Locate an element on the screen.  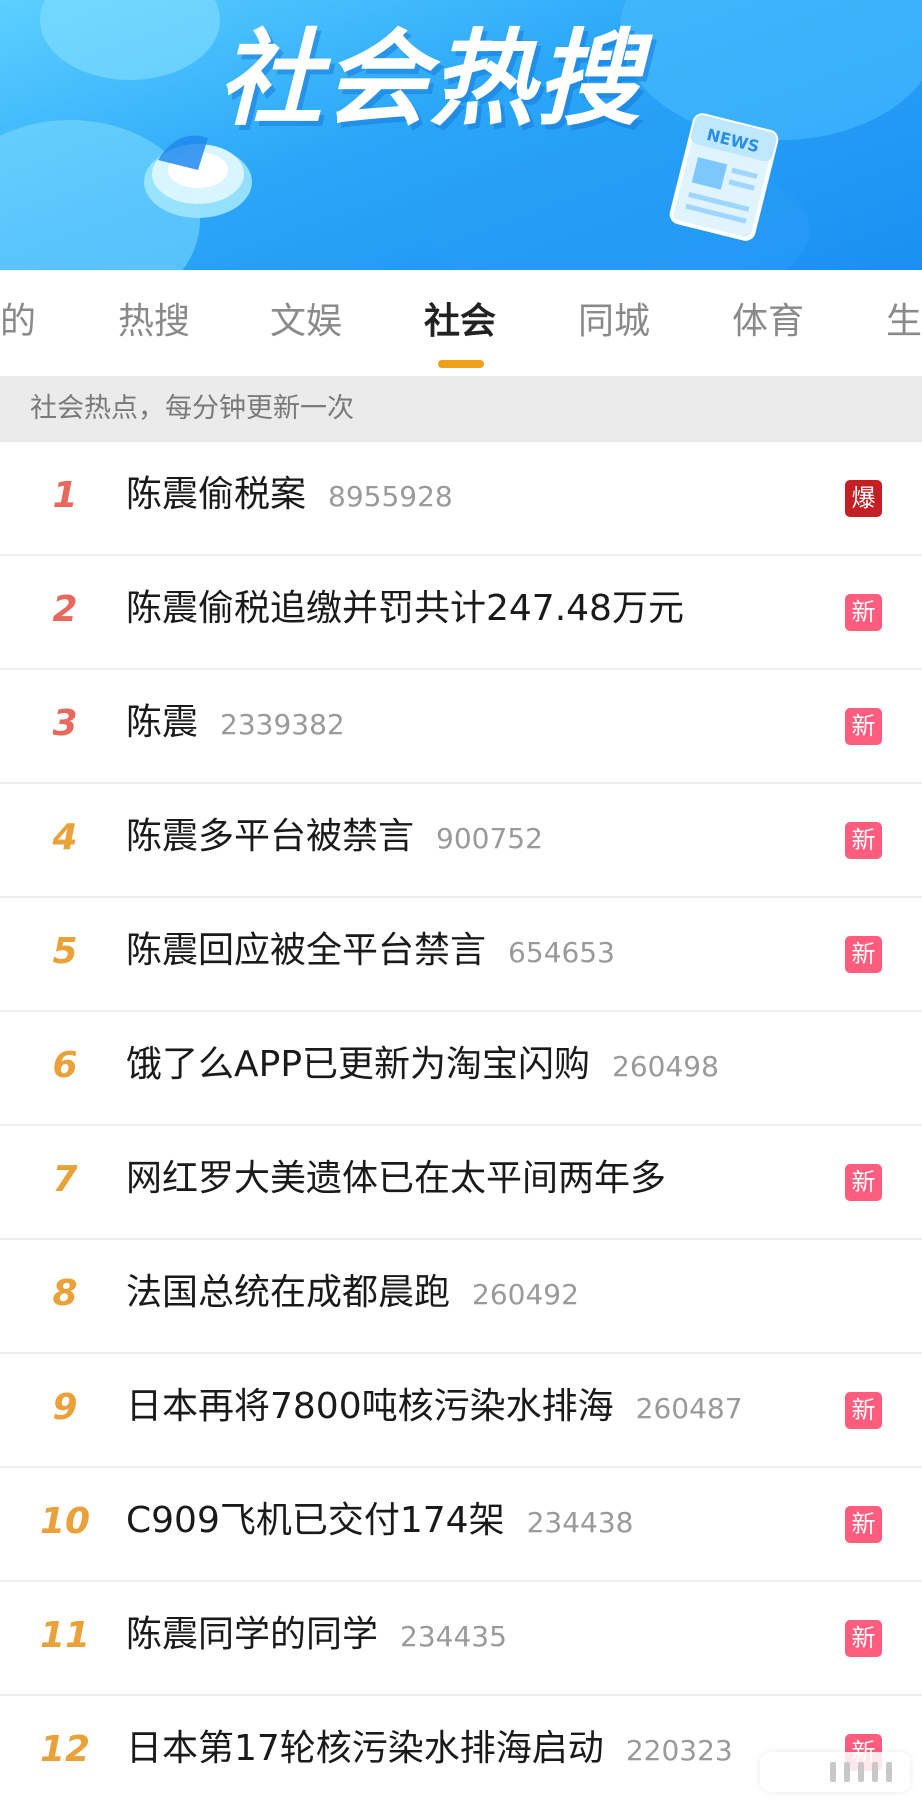
topic-title: 陈震偷税案 is located at coordinates (216, 494).